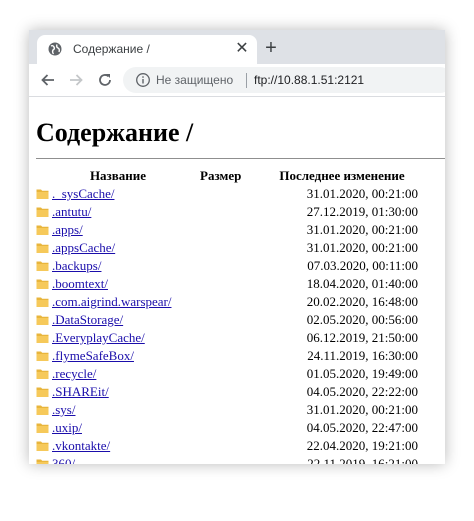 The width and height of the screenshot is (474, 521). I want to click on close-icon: ✕, so click(242, 49).